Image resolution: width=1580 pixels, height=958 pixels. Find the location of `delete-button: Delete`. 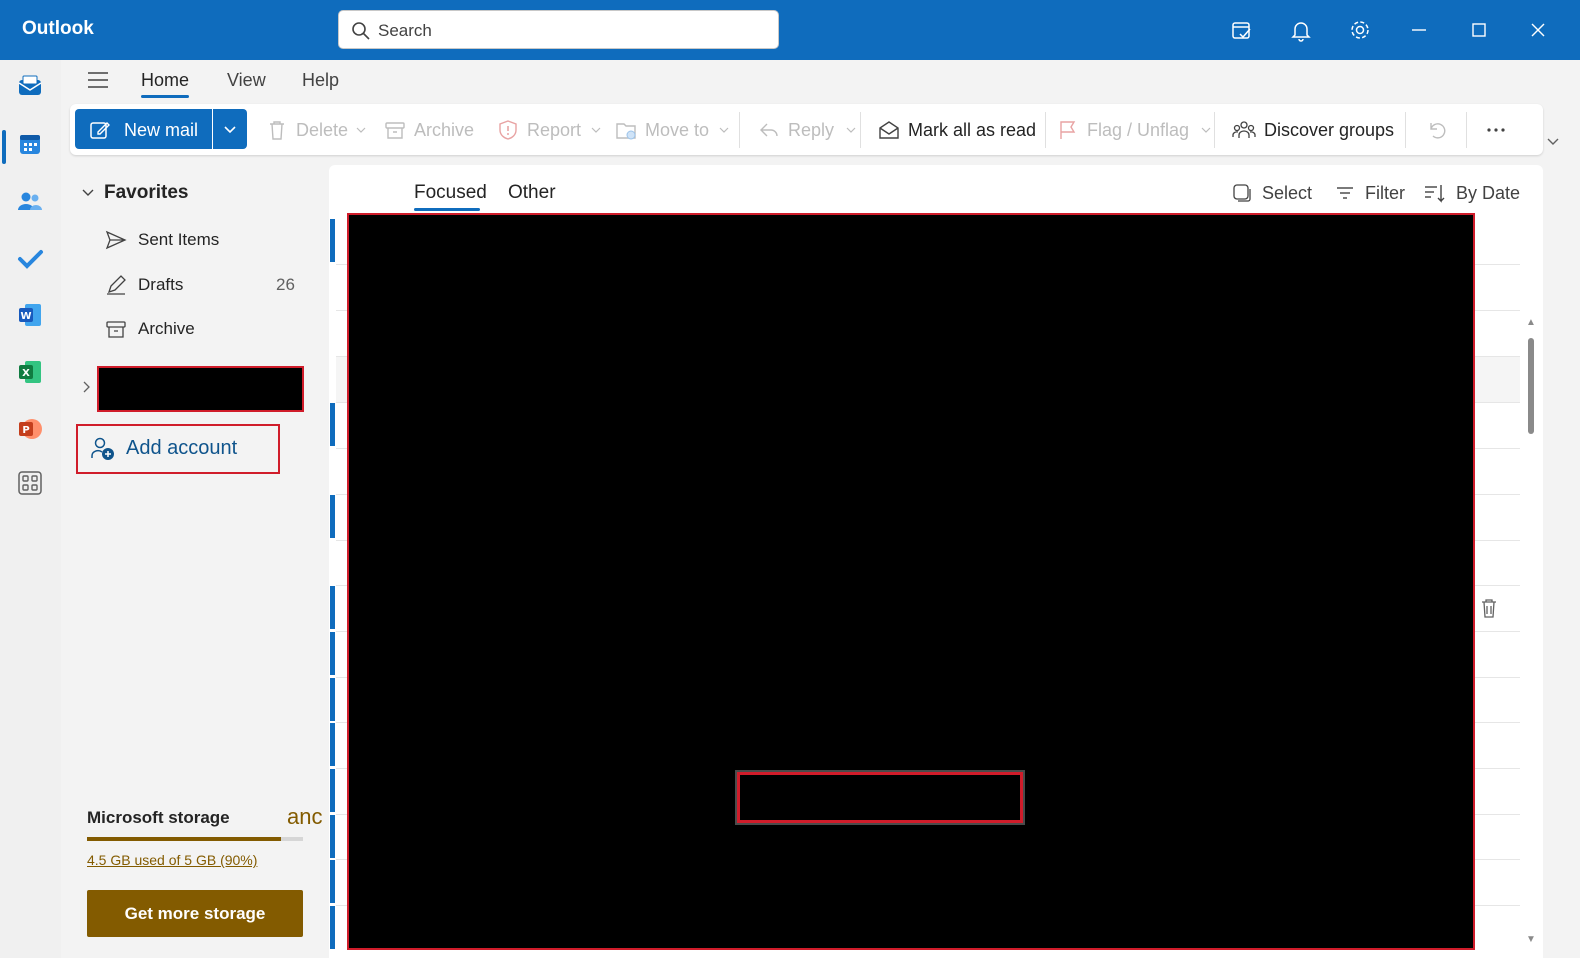

delete-button: Delete is located at coordinates (316, 130).